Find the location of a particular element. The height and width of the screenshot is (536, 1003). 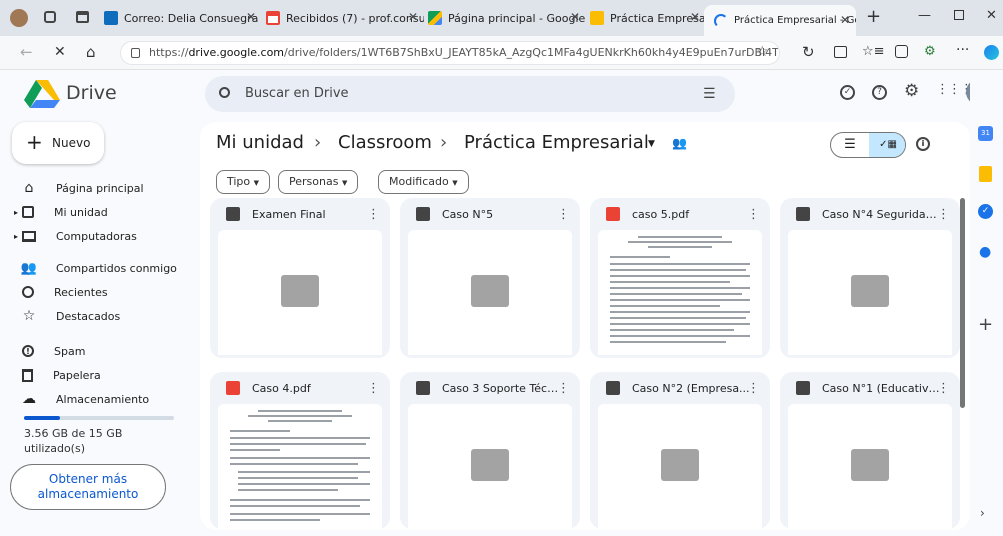

collapse-panel-icon: › is located at coordinates (982, 513).